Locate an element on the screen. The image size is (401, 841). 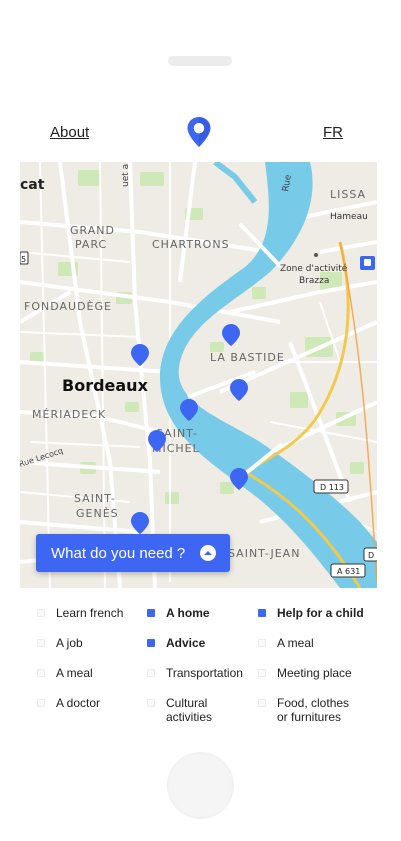
need-option-label: A job is located at coordinates (69, 643).